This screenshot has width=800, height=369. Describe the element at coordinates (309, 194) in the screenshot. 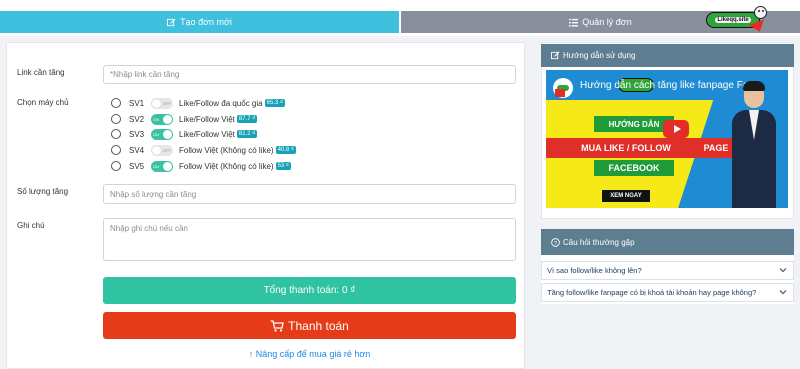

I see `quantity-input` at that location.